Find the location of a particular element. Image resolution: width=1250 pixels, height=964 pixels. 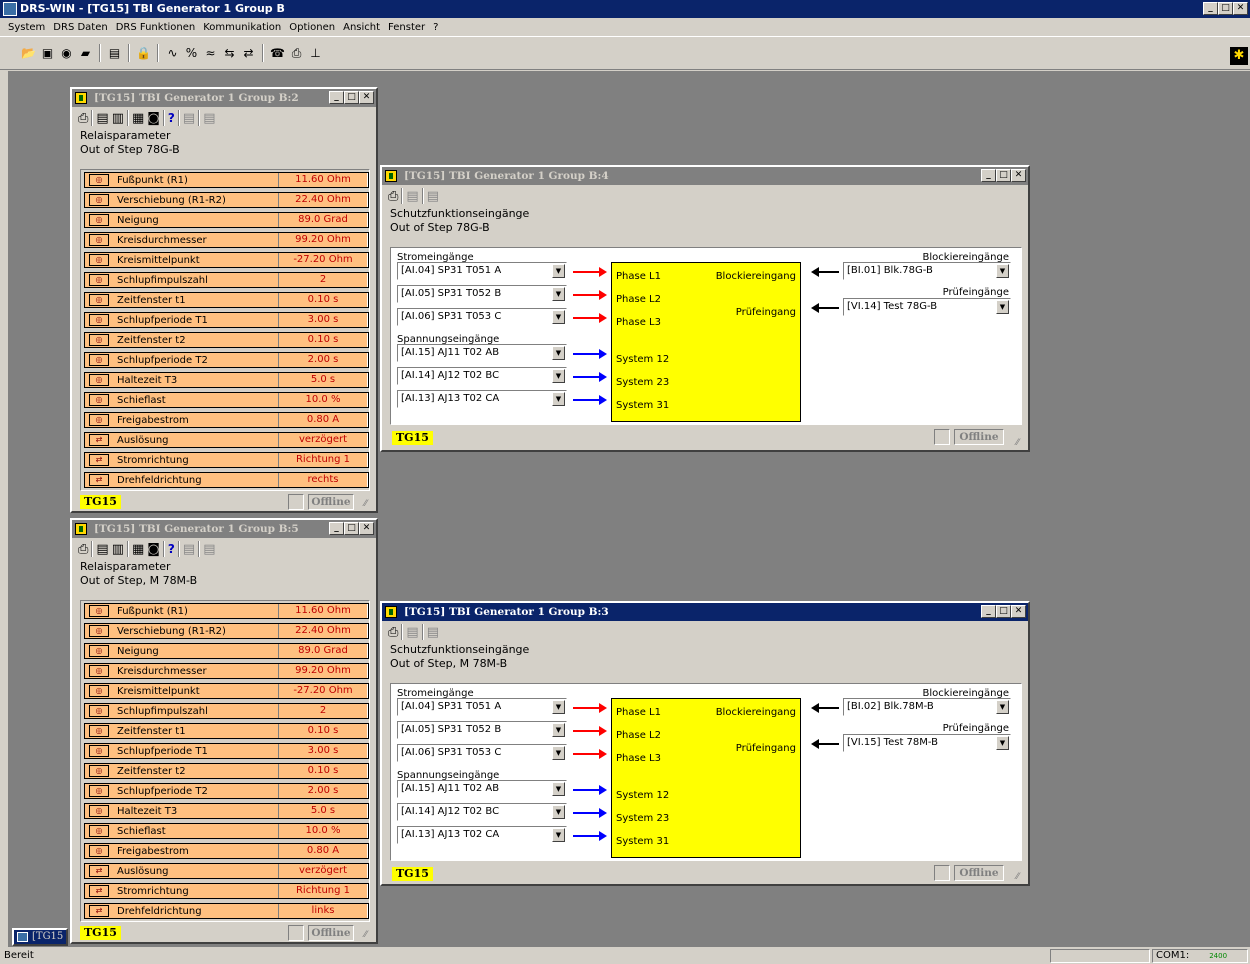

param-row: ⇄ Stromrichtung Richtung 1 is located at coordinates (226, 891).